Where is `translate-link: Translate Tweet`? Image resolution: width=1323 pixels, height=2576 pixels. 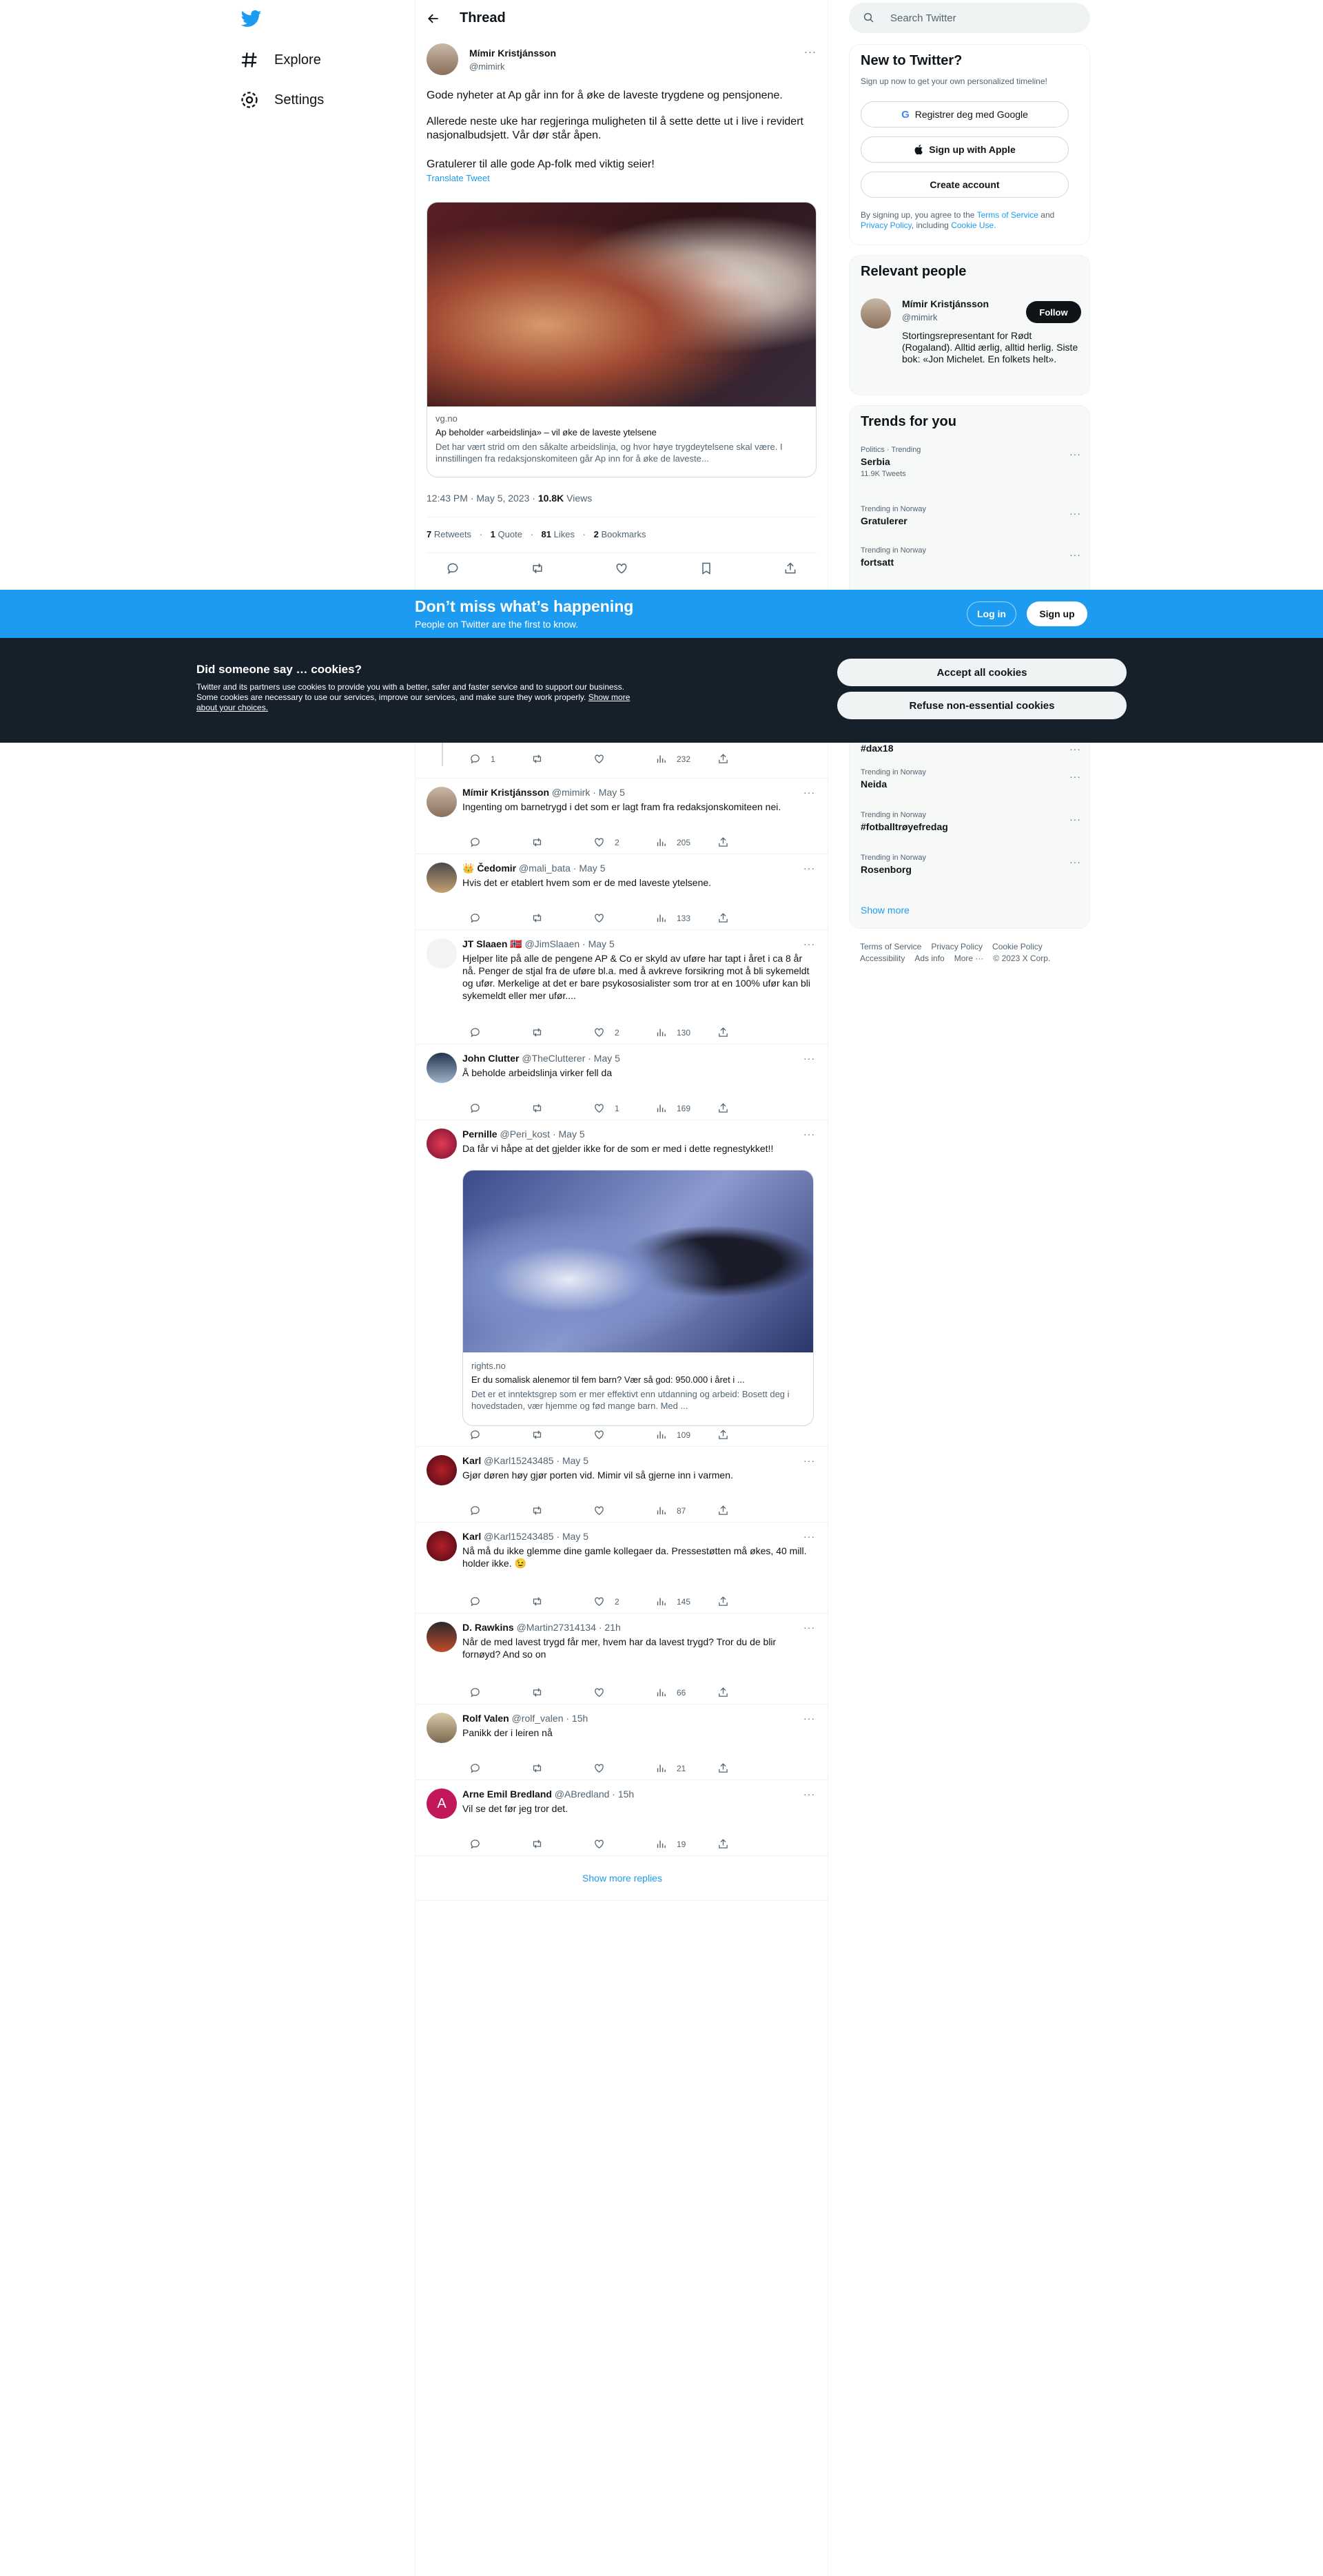
translate-link: Translate Tweet is located at coordinates (459, 178).